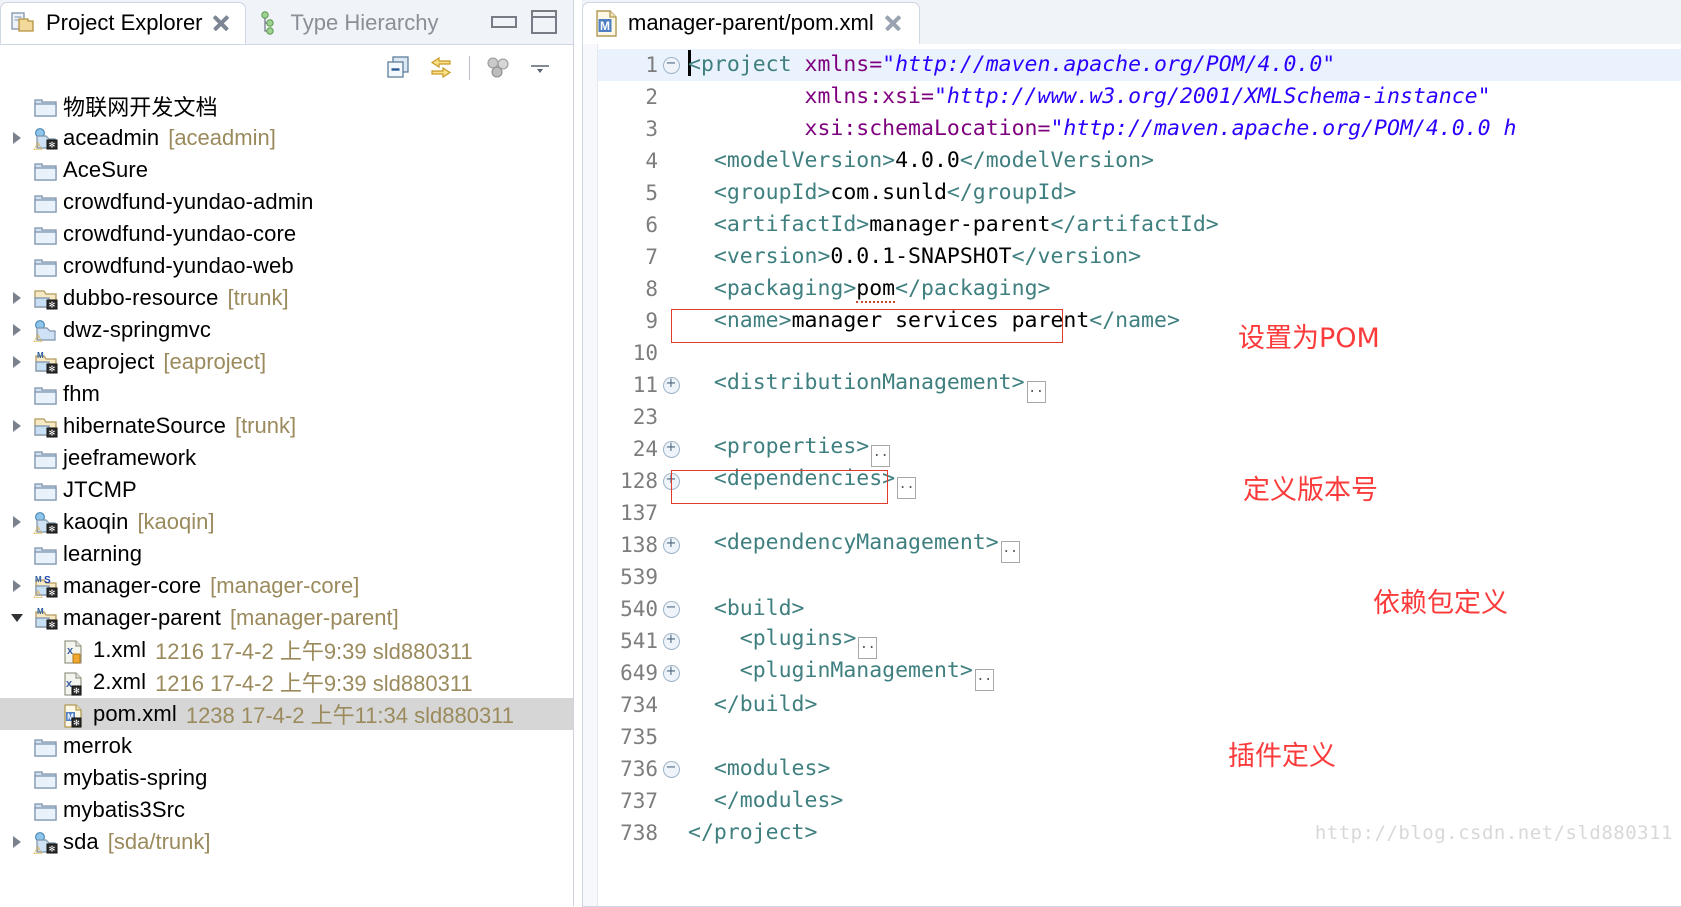 The image size is (1681, 907). I want to click on view-menu-filter-icon, so click(498, 68).